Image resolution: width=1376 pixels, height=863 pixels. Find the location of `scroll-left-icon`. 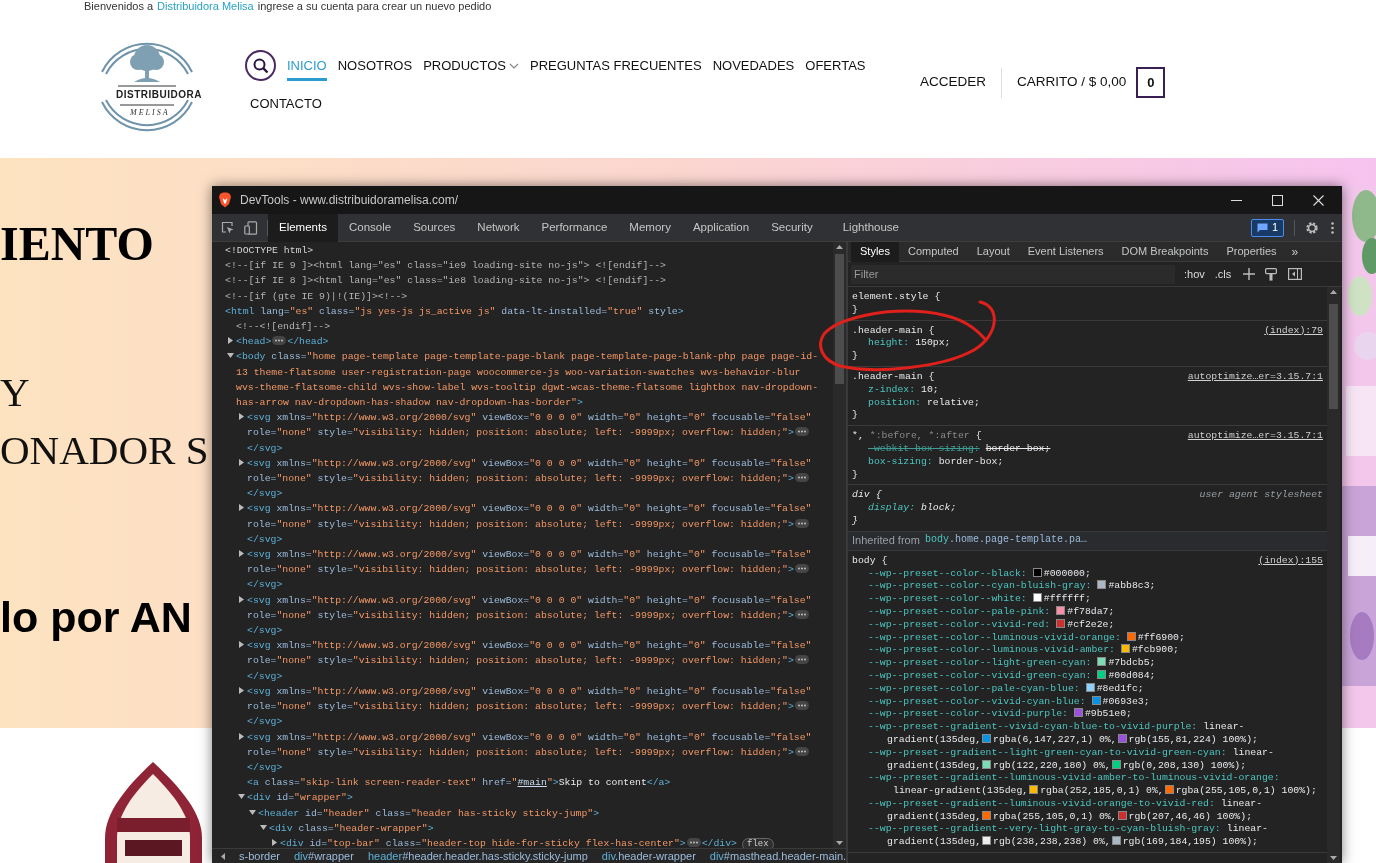

scroll-left-icon is located at coordinates (223, 856).